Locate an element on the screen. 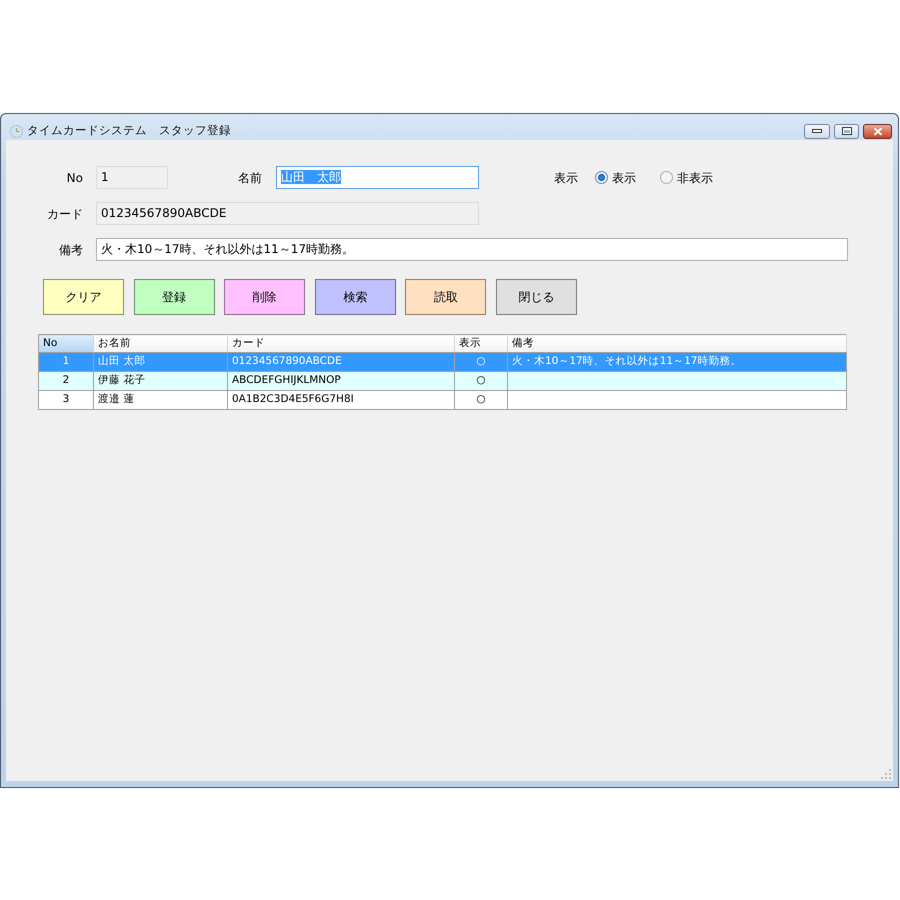 Image resolution: width=900 pixels, height=900 pixels. action-button: 読取 is located at coordinates (445, 297).